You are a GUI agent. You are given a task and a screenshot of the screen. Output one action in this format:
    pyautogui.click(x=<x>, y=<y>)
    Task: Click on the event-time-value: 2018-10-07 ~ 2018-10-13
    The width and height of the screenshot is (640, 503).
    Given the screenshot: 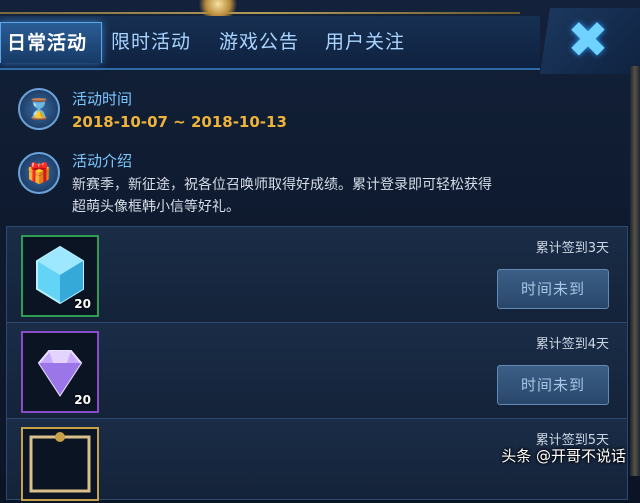 What is the action you would take?
    pyautogui.click(x=179, y=122)
    